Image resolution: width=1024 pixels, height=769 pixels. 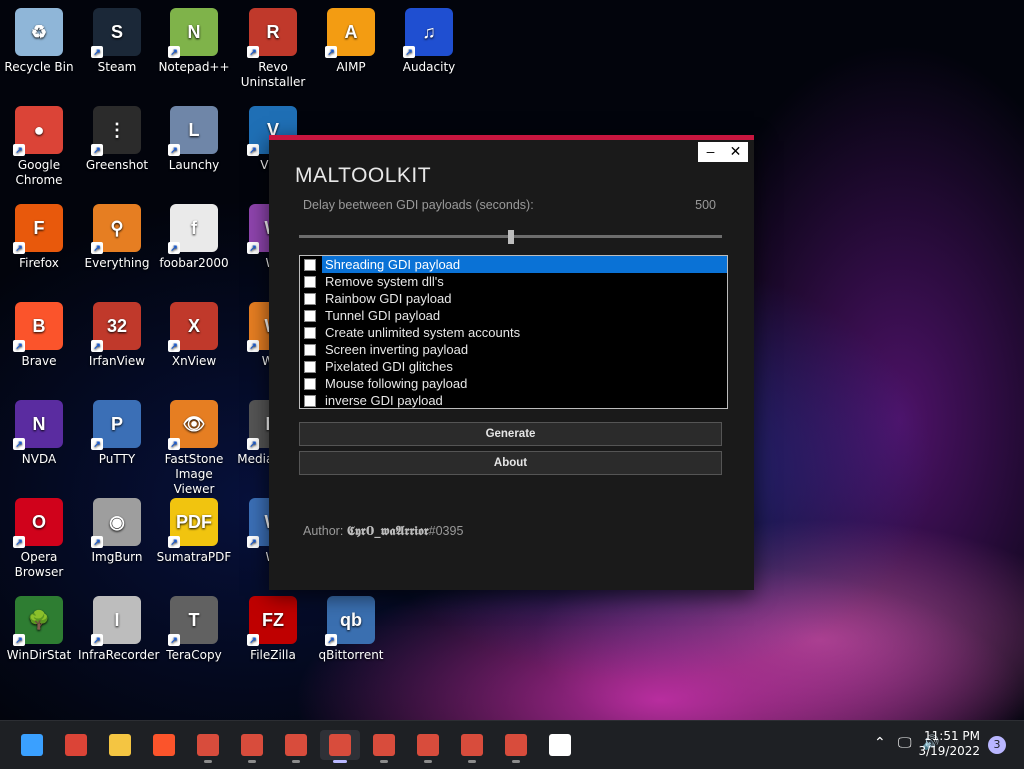 I want to click on payload-item: Pixelated GDI glitches, so click(x=513, y=366).